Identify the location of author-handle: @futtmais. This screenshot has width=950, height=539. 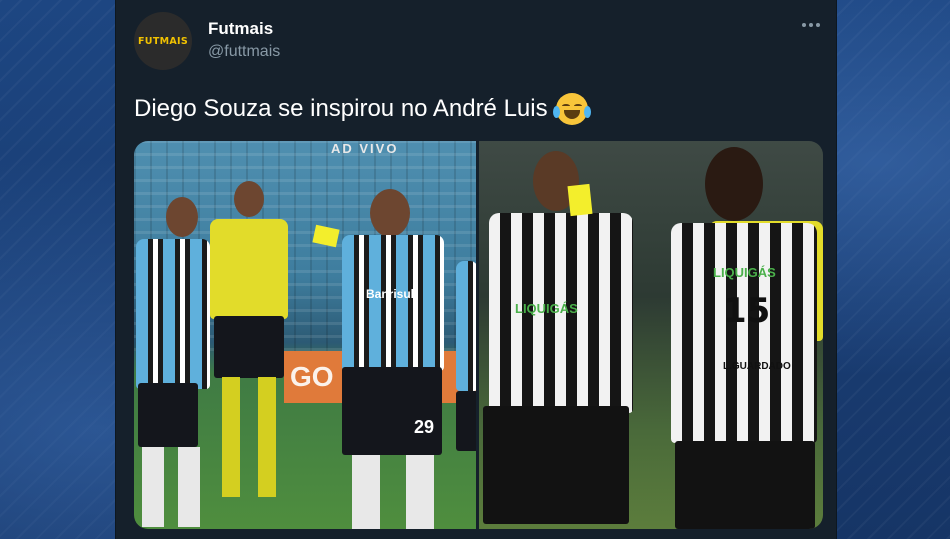
(244, 52).